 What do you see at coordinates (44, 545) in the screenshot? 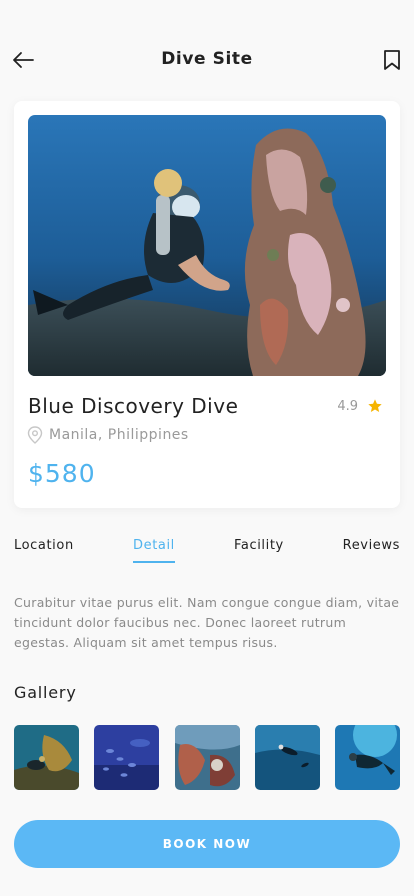
I see `tab-location: Location` at bounding box center [44, 545].